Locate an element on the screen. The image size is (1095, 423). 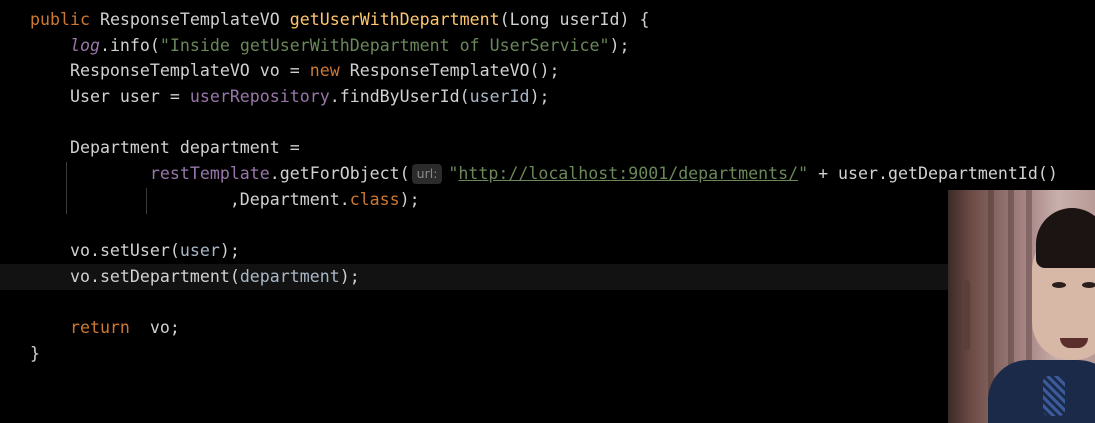
paren-open: ( is located at coordinates (504, 19).